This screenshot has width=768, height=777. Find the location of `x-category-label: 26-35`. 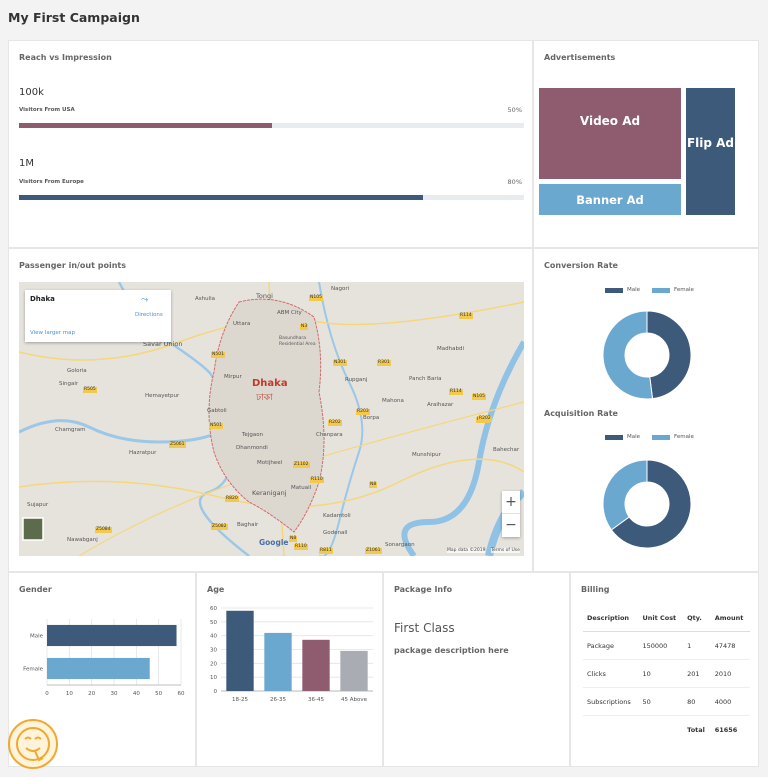

x-category-label: 26-35 is located at coordinates (278, 700).